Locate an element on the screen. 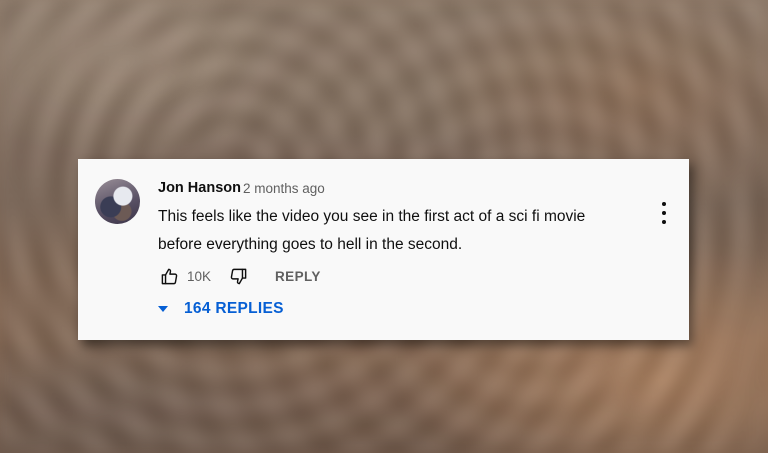 This screenshot has height=453, width=768. comment-author: Jon Hanson is located at coordinates (199, 188).